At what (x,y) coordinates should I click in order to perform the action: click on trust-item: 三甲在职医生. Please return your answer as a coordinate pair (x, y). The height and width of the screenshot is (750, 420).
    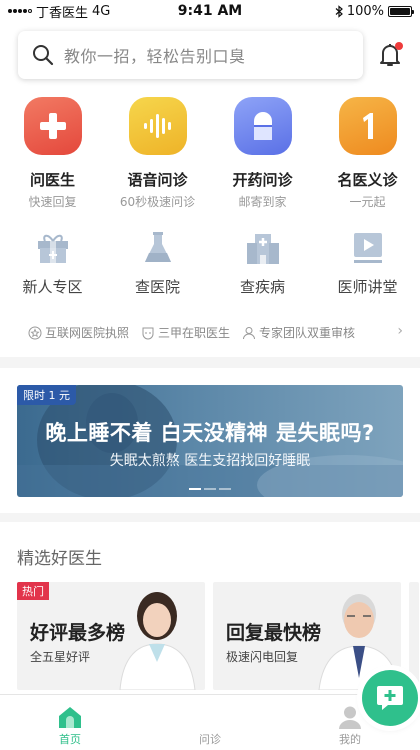
    Looking at the image, I should click on (185, 332).